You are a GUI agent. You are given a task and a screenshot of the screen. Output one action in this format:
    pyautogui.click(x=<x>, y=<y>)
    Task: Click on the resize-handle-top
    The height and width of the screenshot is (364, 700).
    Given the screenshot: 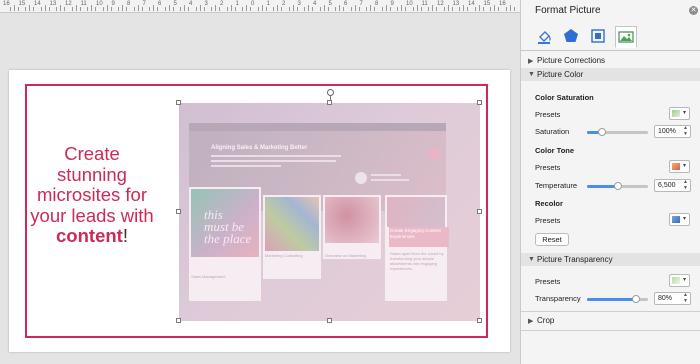 What is the action you would take?
    pyautogui.click(x=329, y=102)
    